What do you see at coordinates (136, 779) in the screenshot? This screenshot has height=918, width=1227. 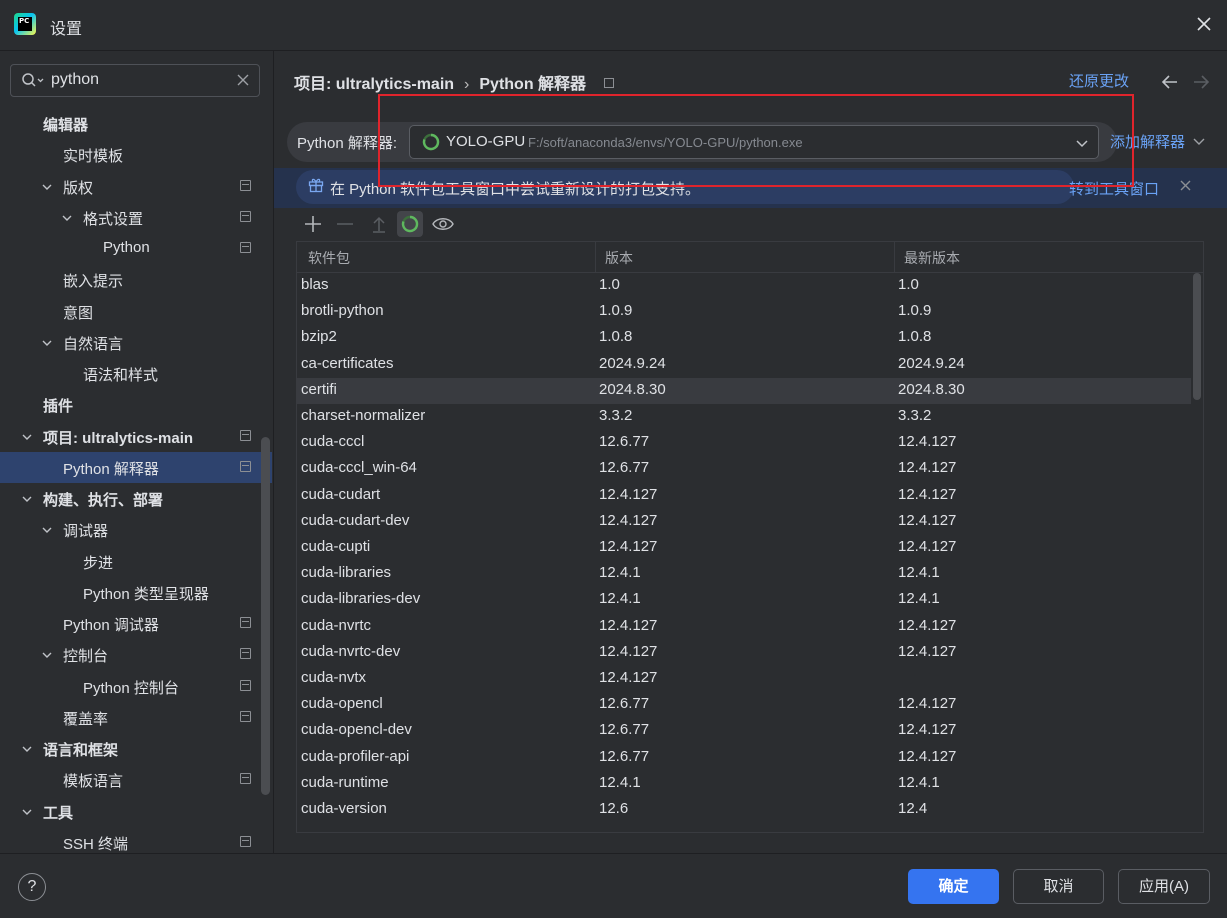 I see `sidebar-item: 模板语言` at bounding box center [136, 779].